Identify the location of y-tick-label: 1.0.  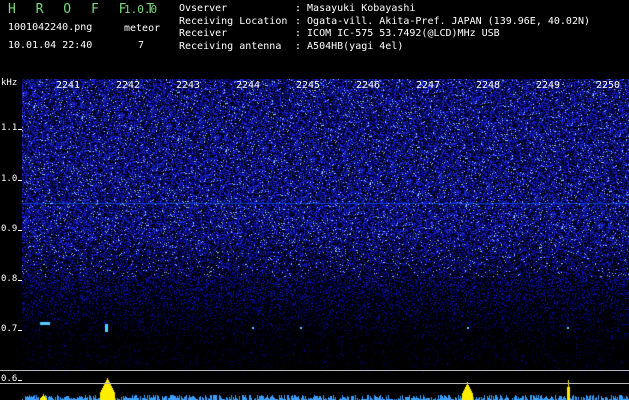
(9, 179).